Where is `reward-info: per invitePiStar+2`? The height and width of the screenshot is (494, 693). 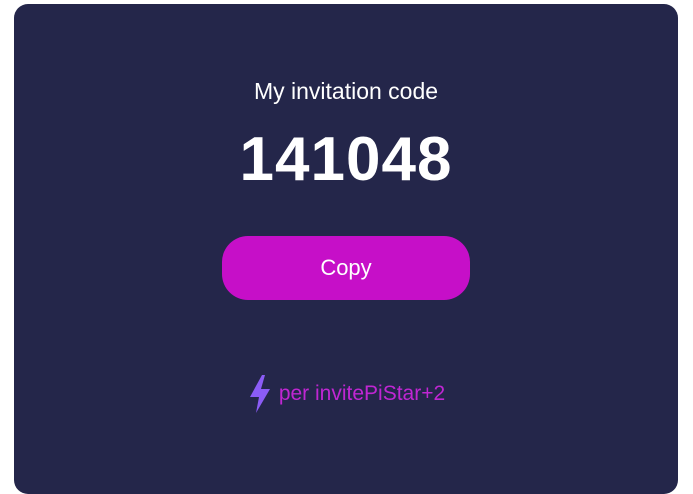 reward-info: per invitePiStar+2 is located at coordinates (346, 394).